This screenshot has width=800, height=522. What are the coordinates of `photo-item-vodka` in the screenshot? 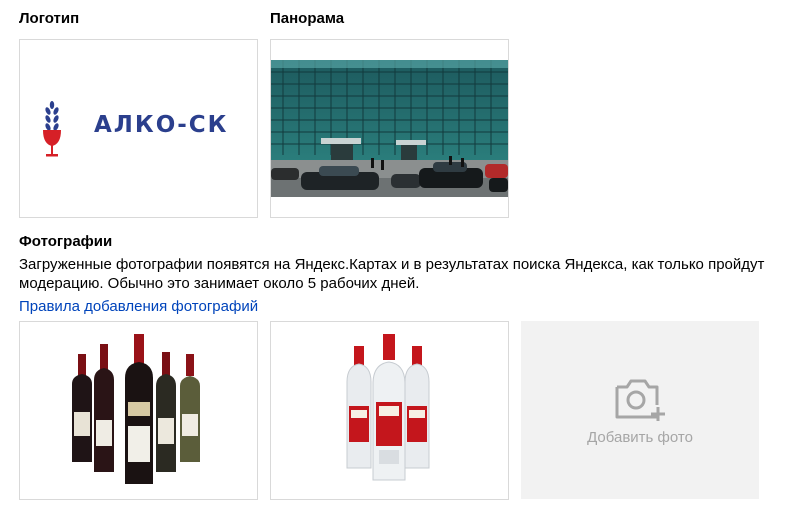 It's located at (389, 410).